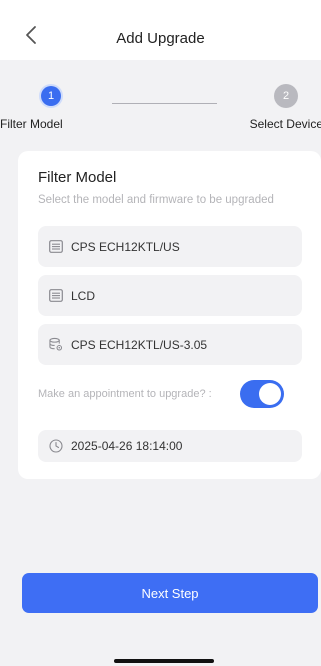 The image size is (321, 666). Describe the element at coordinates (31, 124) in the screenshot. I see `step-1-label: Filter Model` at that location.